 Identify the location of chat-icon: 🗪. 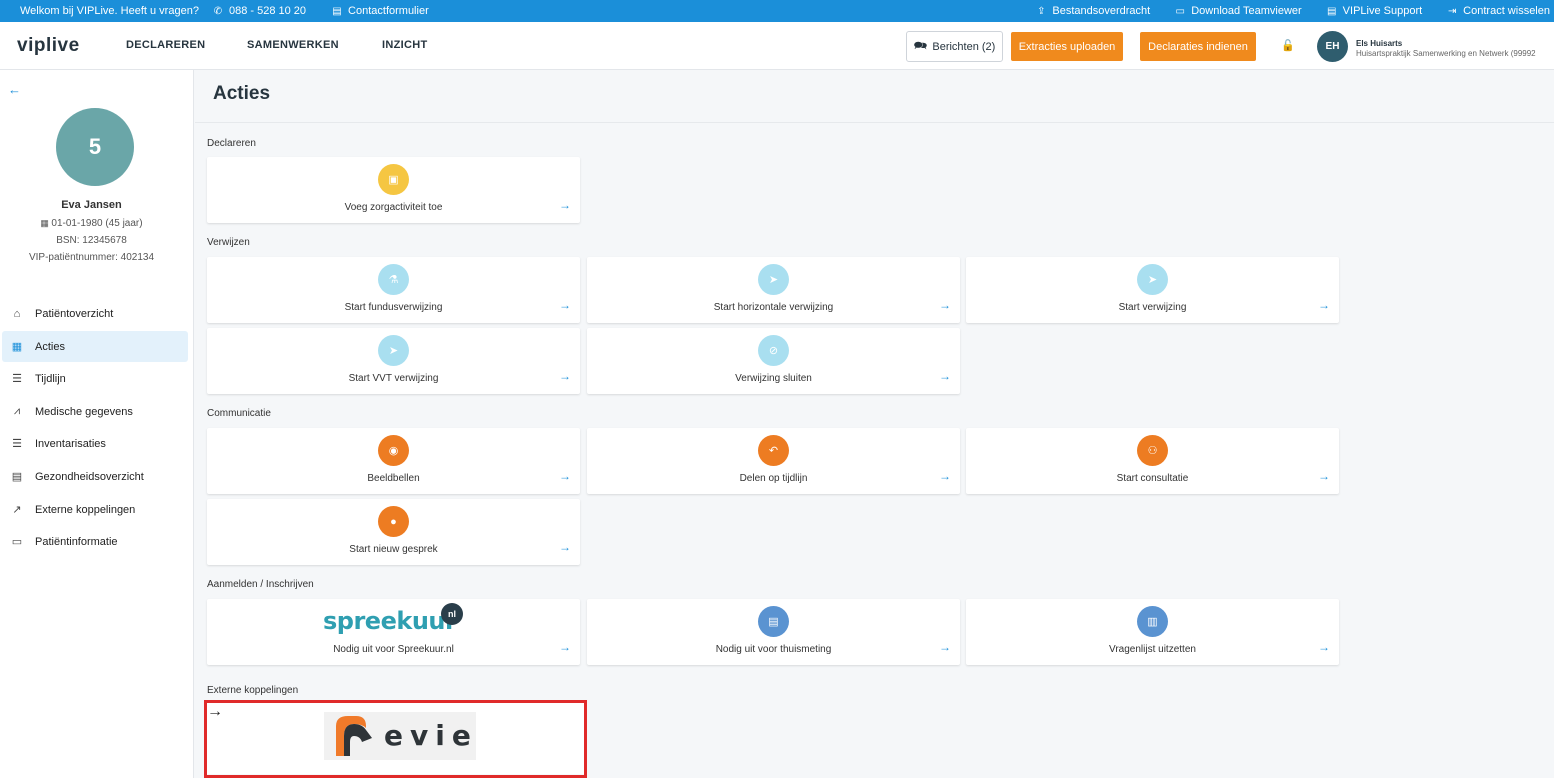
(920, 46).